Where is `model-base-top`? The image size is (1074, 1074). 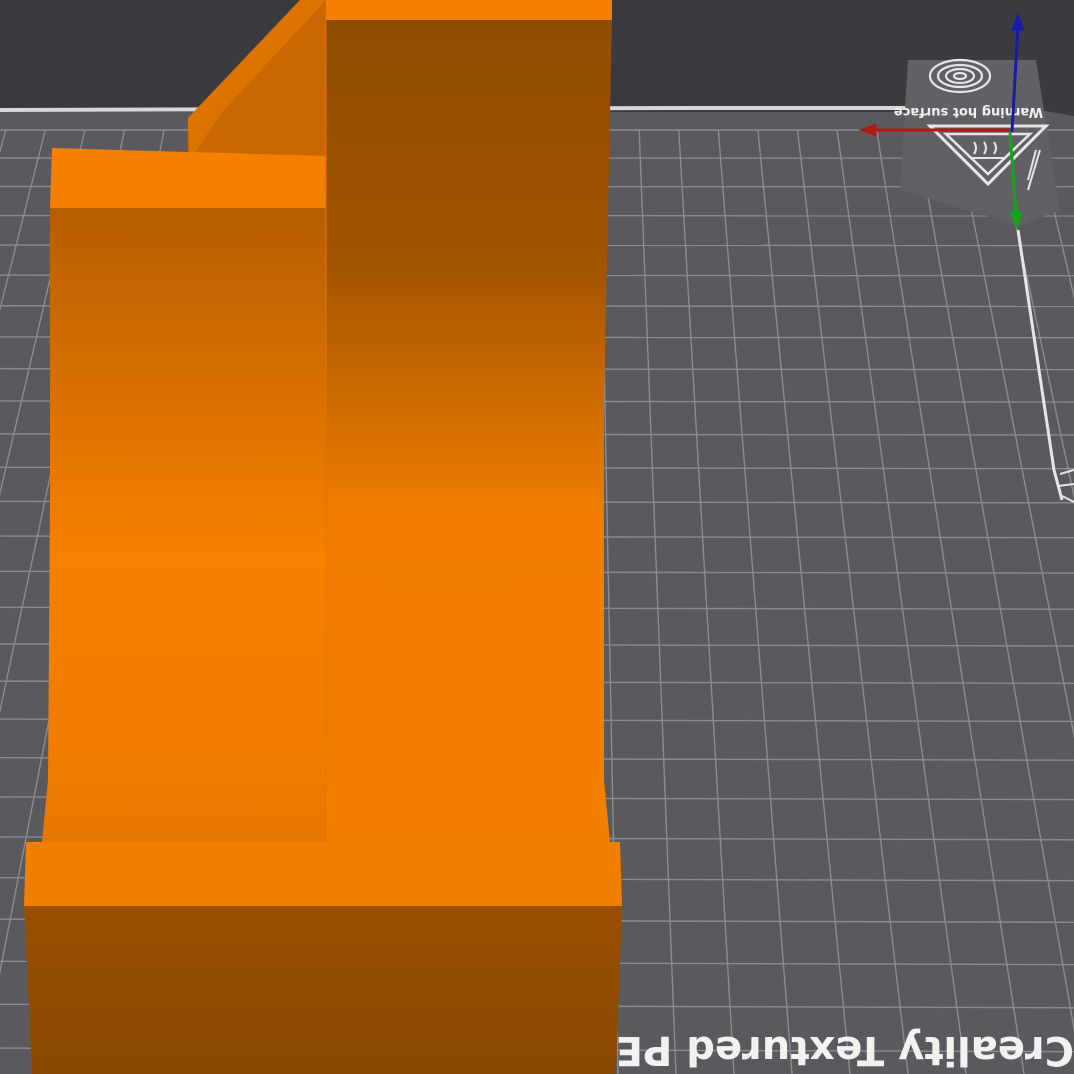
model-base-top is located at coordinates (323, 874).